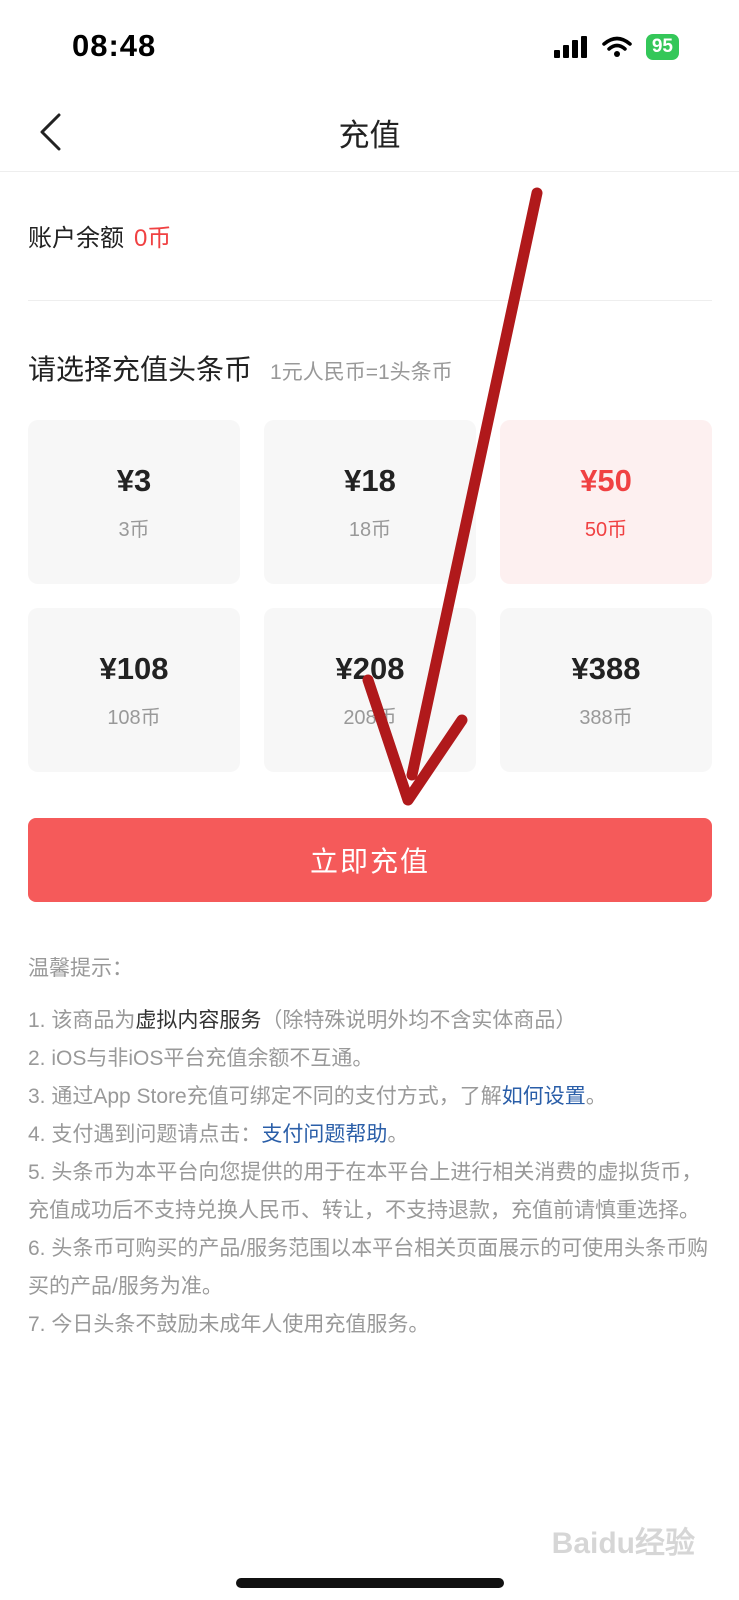 This screenshot has height=1600, width=739. I want to click on option-coins: 3币, so click(134, 529).